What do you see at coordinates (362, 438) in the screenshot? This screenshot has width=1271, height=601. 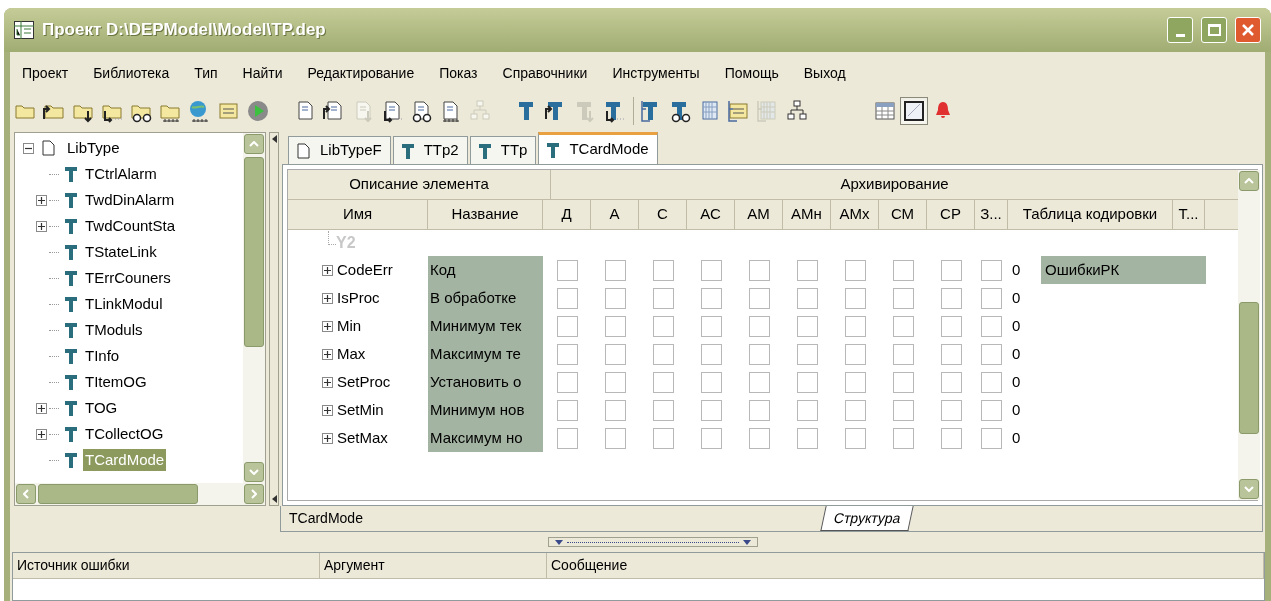 I see `element-name: SetMax` at bounding box center [362, 438].